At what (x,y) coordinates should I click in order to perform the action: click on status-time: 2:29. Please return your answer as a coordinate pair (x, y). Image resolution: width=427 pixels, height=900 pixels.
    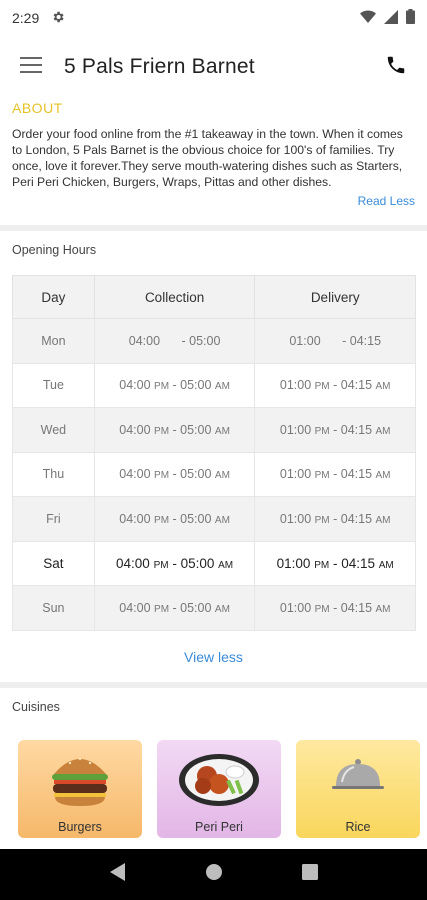
    Looking at the image, I should click on (26, 18).